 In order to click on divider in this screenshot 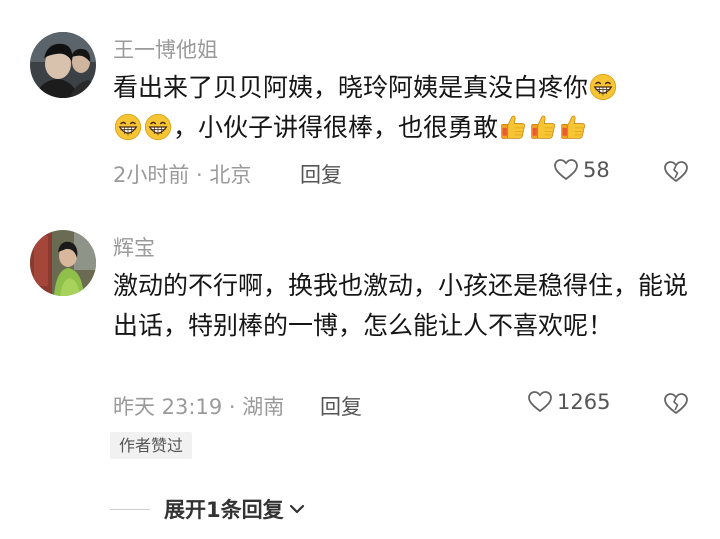, I will do `click(130, 509)`.